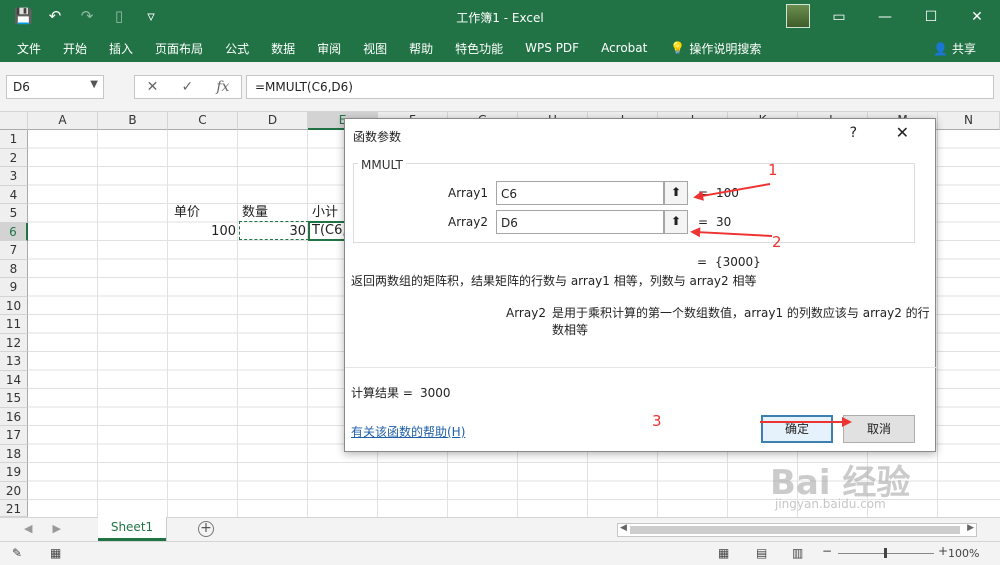  What do you see at coordinates (14, 287) in the screenshot?
I see `row-header: 9` at bounding box center [14, 287].